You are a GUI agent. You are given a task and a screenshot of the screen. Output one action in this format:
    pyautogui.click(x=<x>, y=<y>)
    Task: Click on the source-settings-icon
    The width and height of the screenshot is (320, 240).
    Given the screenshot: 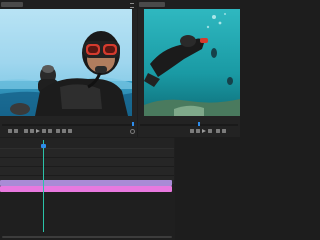 What is the action you would take?
    pyautogui.click(x=132, y=131)
    